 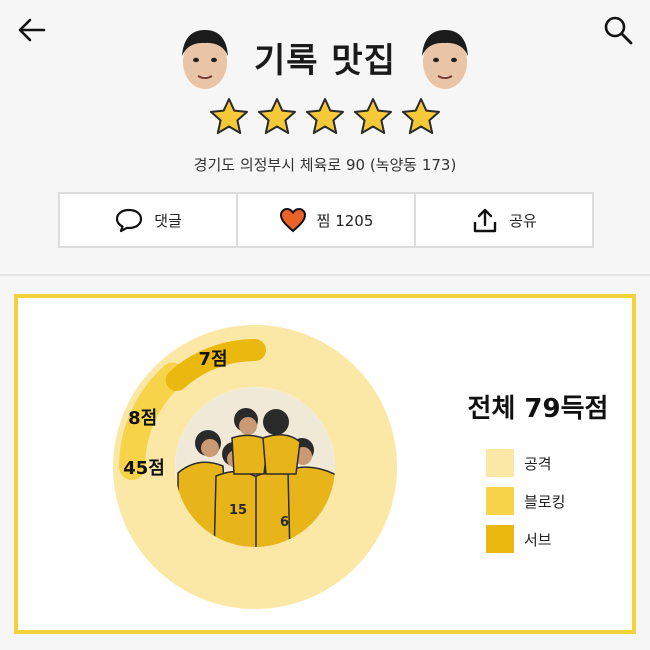 I want to click on action-bar: 댓글 찜 1205 공유, so click(x=326, y=220).